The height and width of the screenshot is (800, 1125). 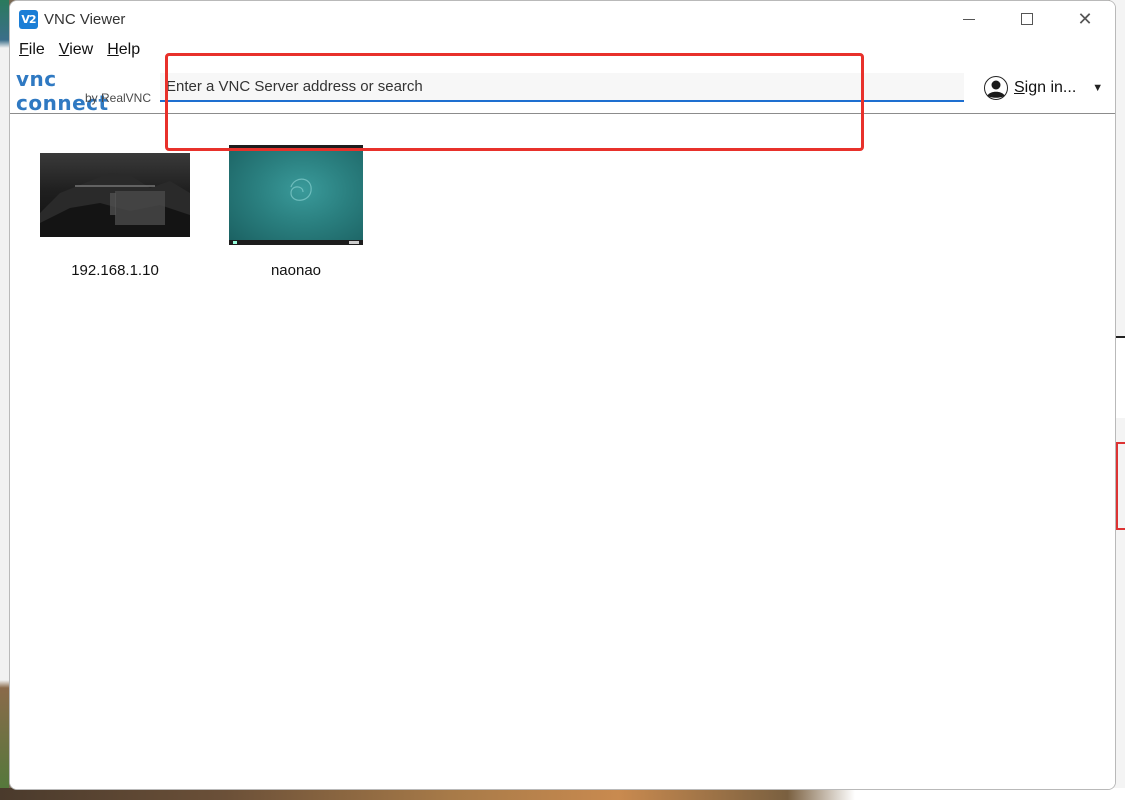 I want to click on server-name-2: naonao, so click(x=296, y=270).